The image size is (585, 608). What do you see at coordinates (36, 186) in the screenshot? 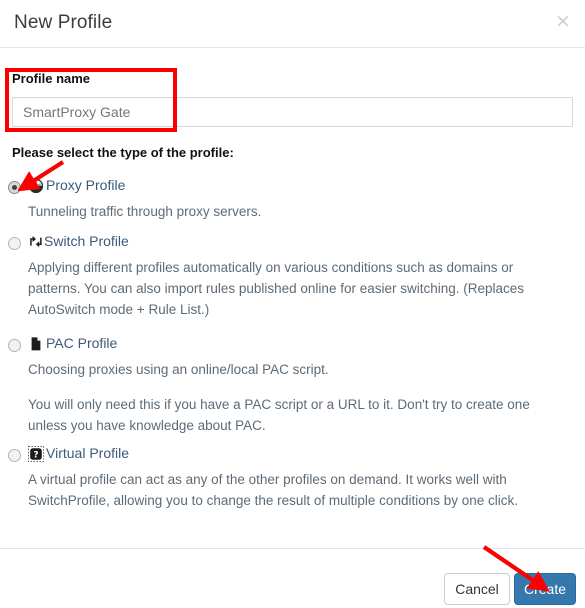
I see `globe-icon` at bounding box center [36, 186].